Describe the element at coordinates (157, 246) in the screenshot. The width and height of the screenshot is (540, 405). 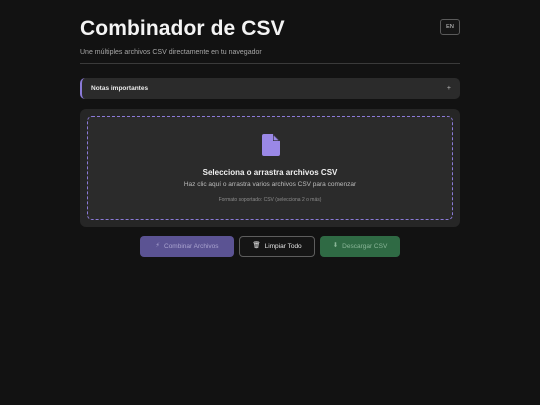
I see `lightning-icon: ⚡` at that location.